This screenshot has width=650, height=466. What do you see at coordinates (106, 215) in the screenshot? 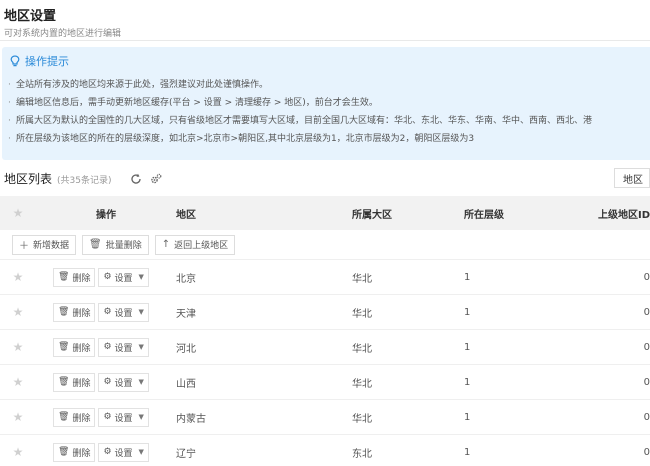
I see `column-header-ops: 操作` at bounding box center [106, 215].